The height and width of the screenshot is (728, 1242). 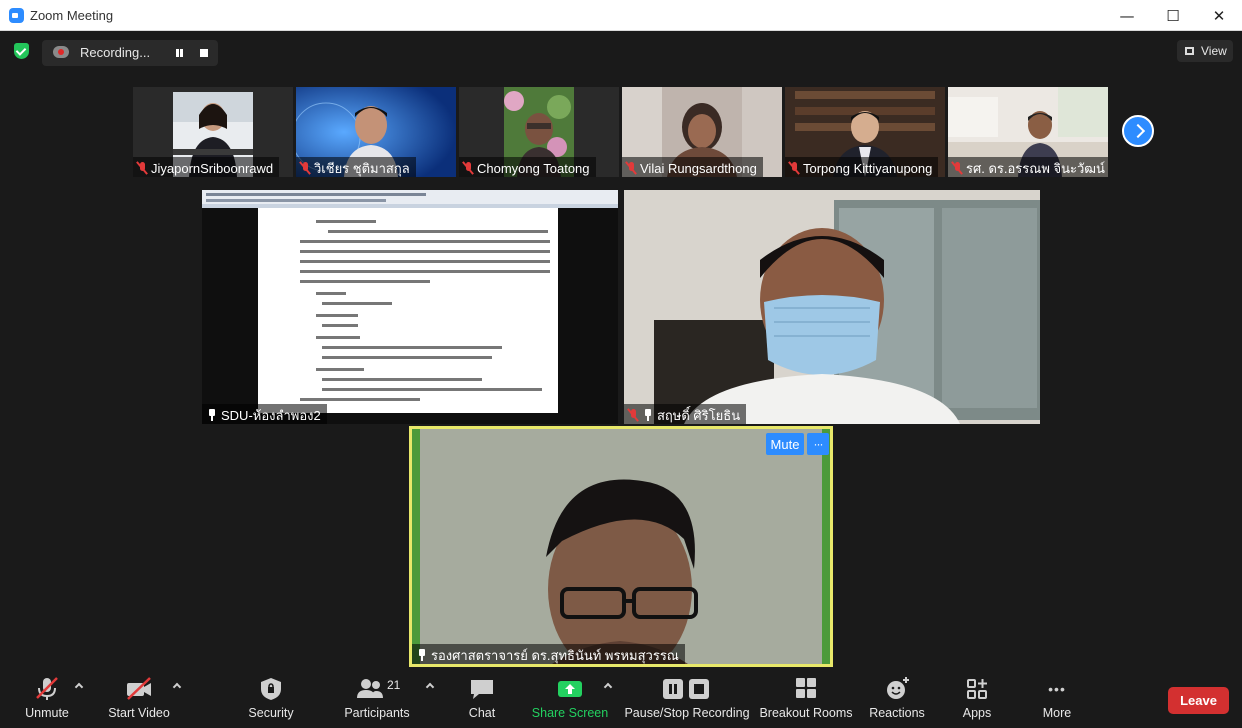 I want to click on pdf-page, so click(x=408, y=310).